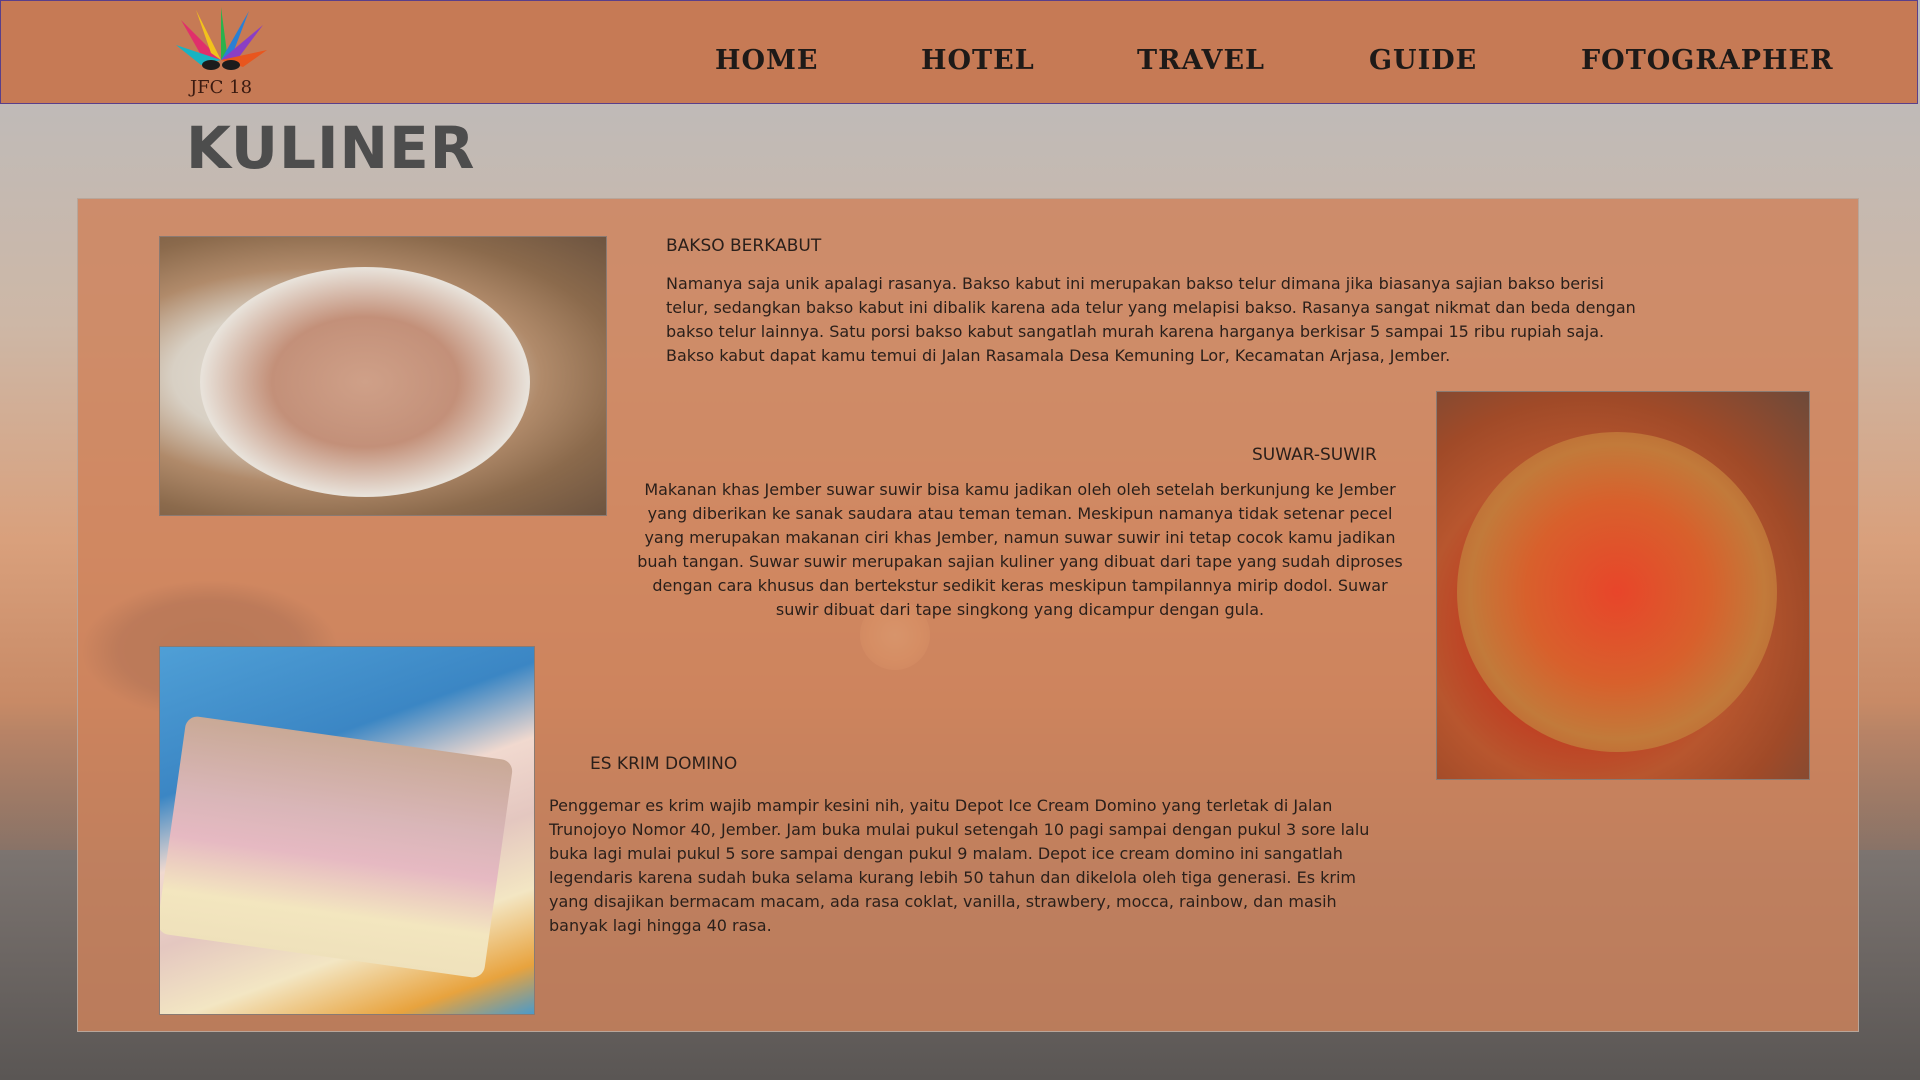  Describe the element at coordinates (664, 764) in the screenshot. I see `item-title-es-krim: ES KRIM DOMINO` at that location.